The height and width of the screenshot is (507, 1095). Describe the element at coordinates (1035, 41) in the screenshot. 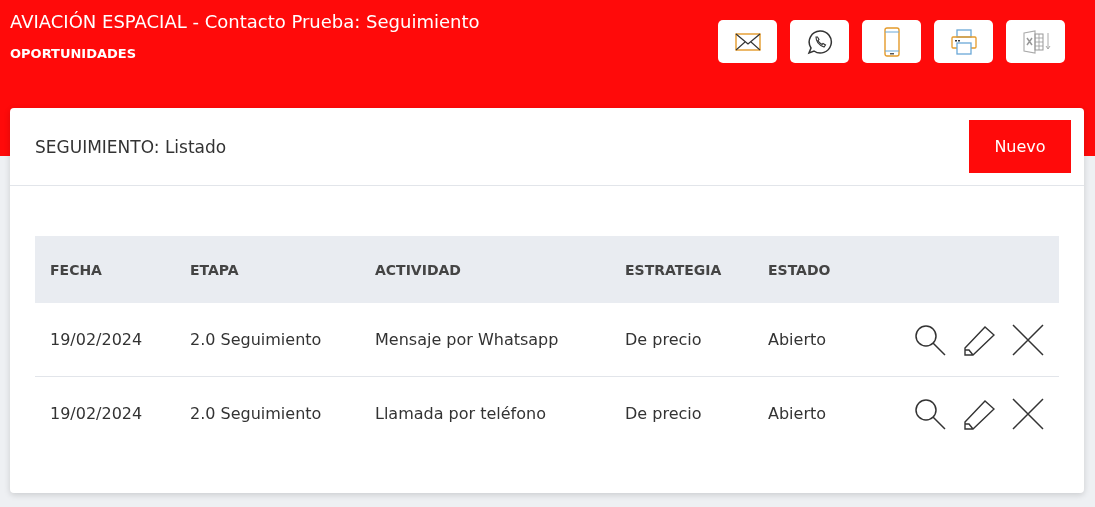

I see `spreadsheet-icon` at that location.